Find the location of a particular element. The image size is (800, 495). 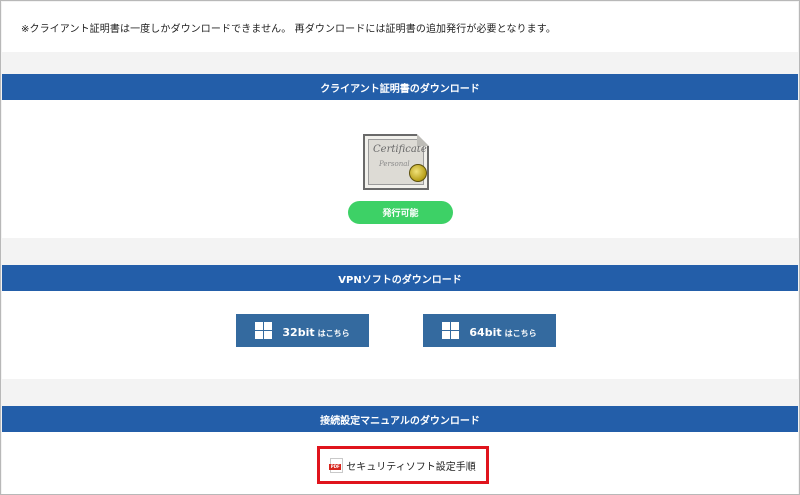

issue-certificate-button: 発行可能 is located at coordinates (400, 212).